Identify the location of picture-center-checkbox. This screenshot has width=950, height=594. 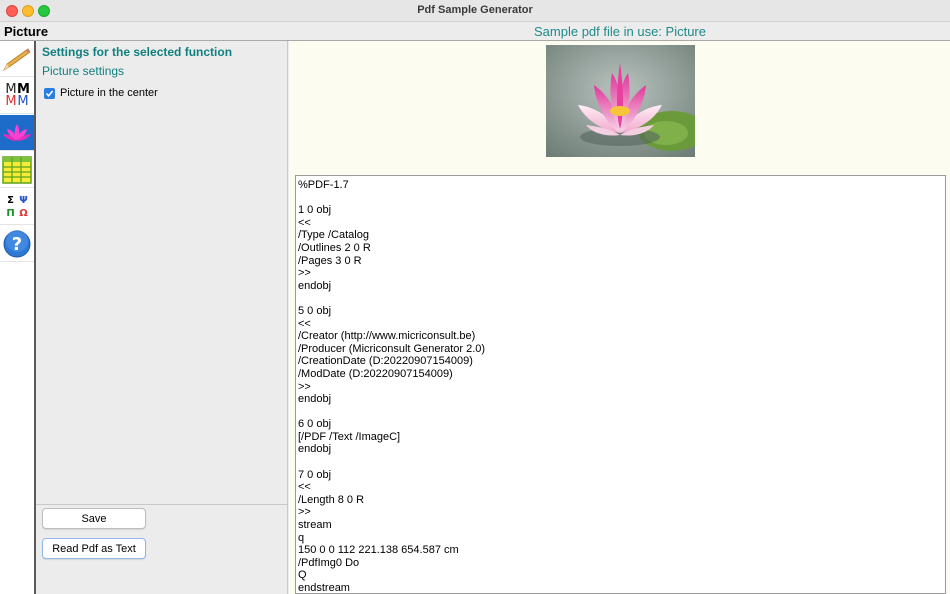
(49, 93).